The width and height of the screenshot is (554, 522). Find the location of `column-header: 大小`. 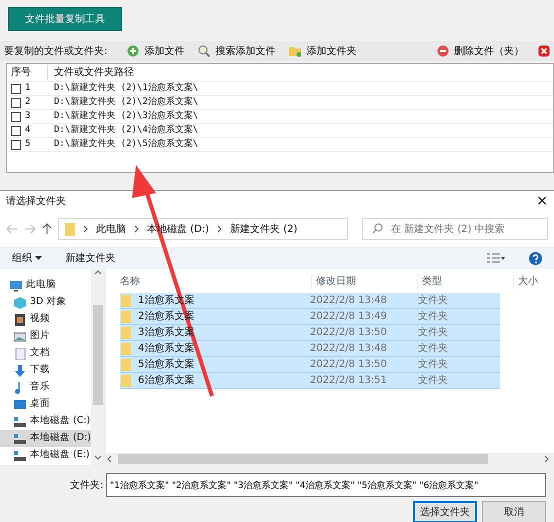

column-header: 大小 is located at coordinates (534, 281).